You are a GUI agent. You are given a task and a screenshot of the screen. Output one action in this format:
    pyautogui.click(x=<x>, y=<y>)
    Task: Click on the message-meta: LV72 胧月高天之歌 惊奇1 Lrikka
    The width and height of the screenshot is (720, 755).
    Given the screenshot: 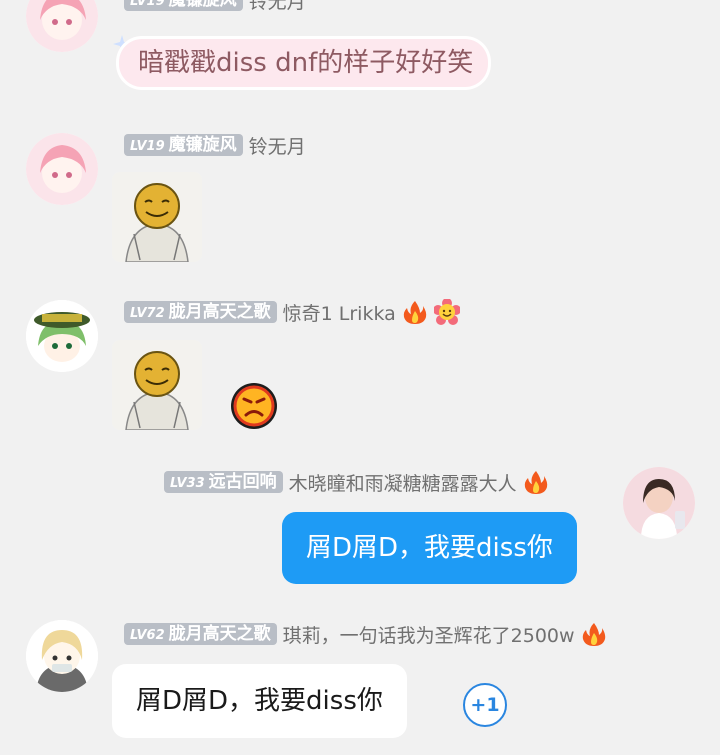 What is the action you would take?
    pyautogui.click(x=292, y=312)
    